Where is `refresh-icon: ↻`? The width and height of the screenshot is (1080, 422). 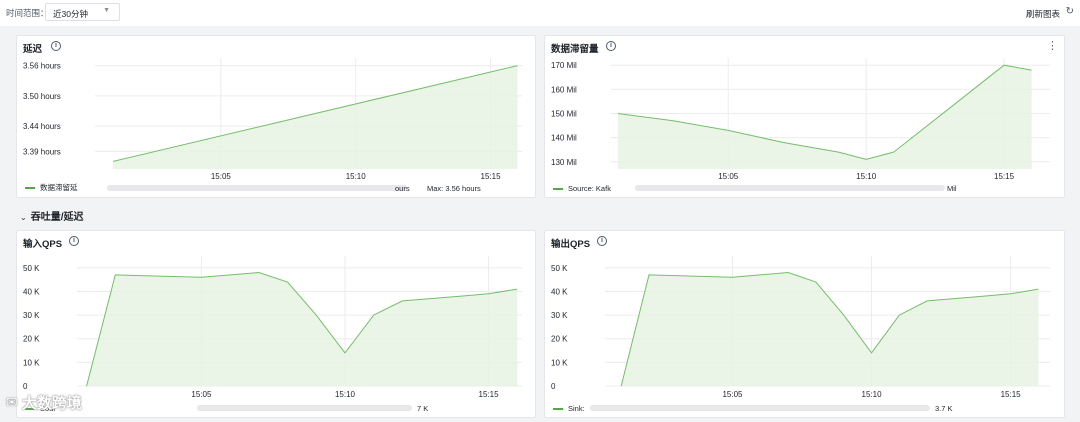 refresh-icon: ↻ is located at coordinates (1070, 11).